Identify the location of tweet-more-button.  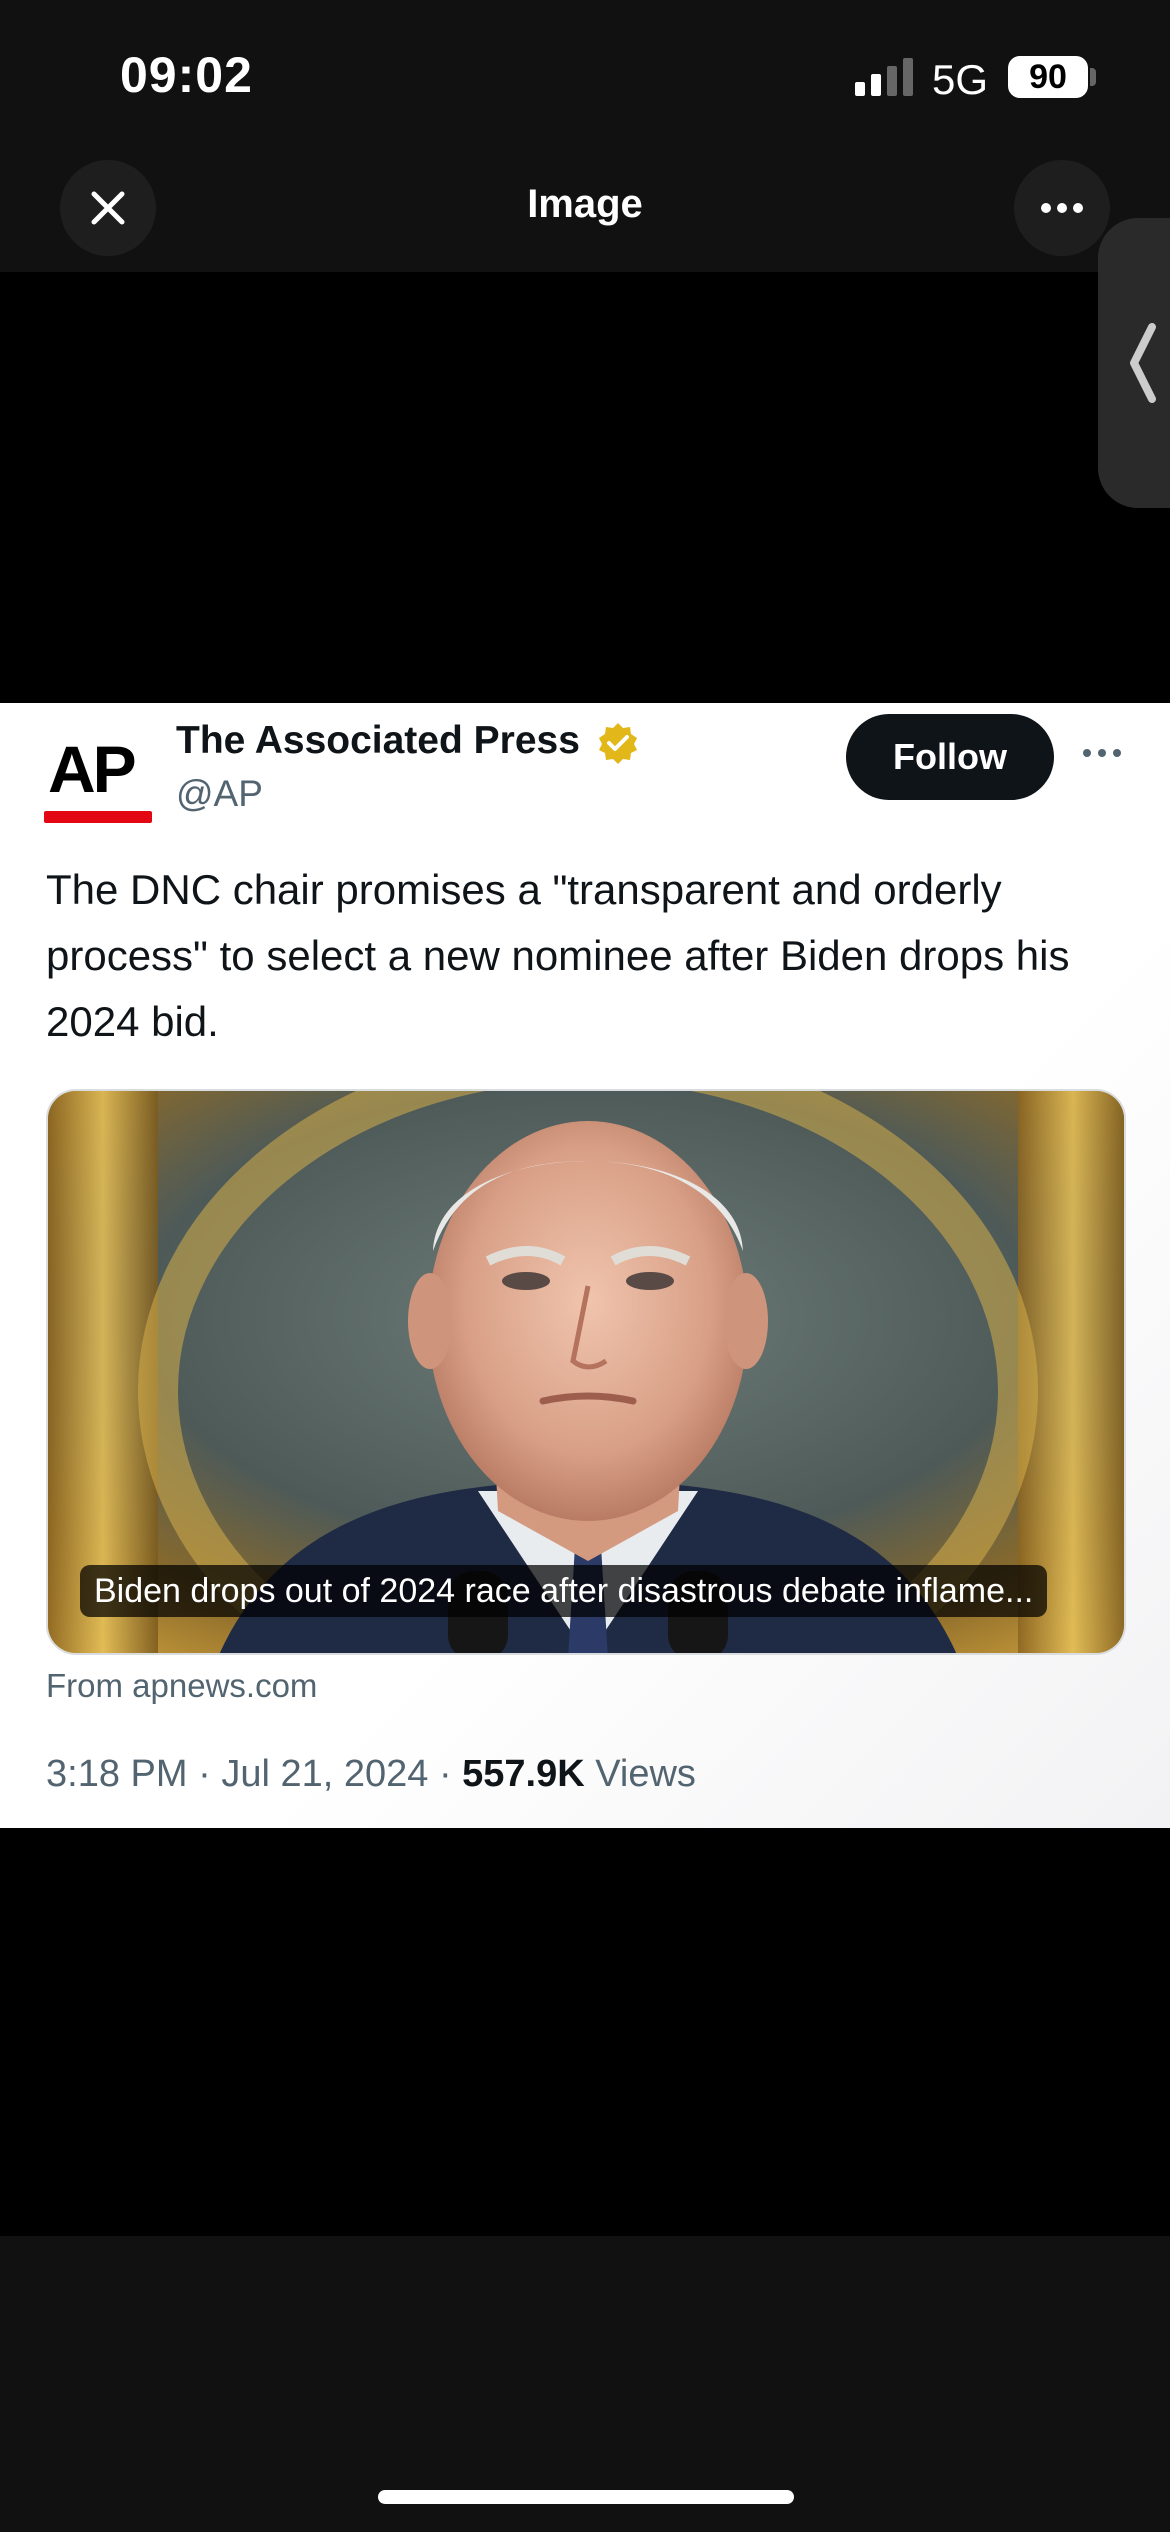
(1102, 753).